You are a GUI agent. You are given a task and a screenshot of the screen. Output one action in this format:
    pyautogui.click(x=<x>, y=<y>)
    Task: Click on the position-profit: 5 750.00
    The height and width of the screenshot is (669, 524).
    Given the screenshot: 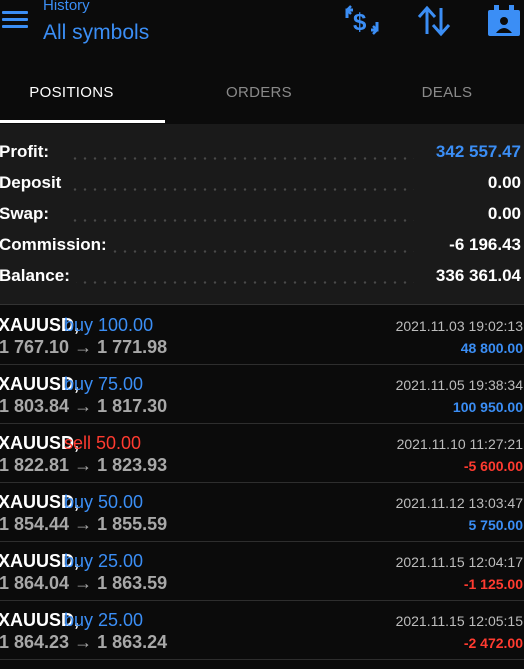 What is the action you would take?
    pyautogui.click(x=496, y=525)
    